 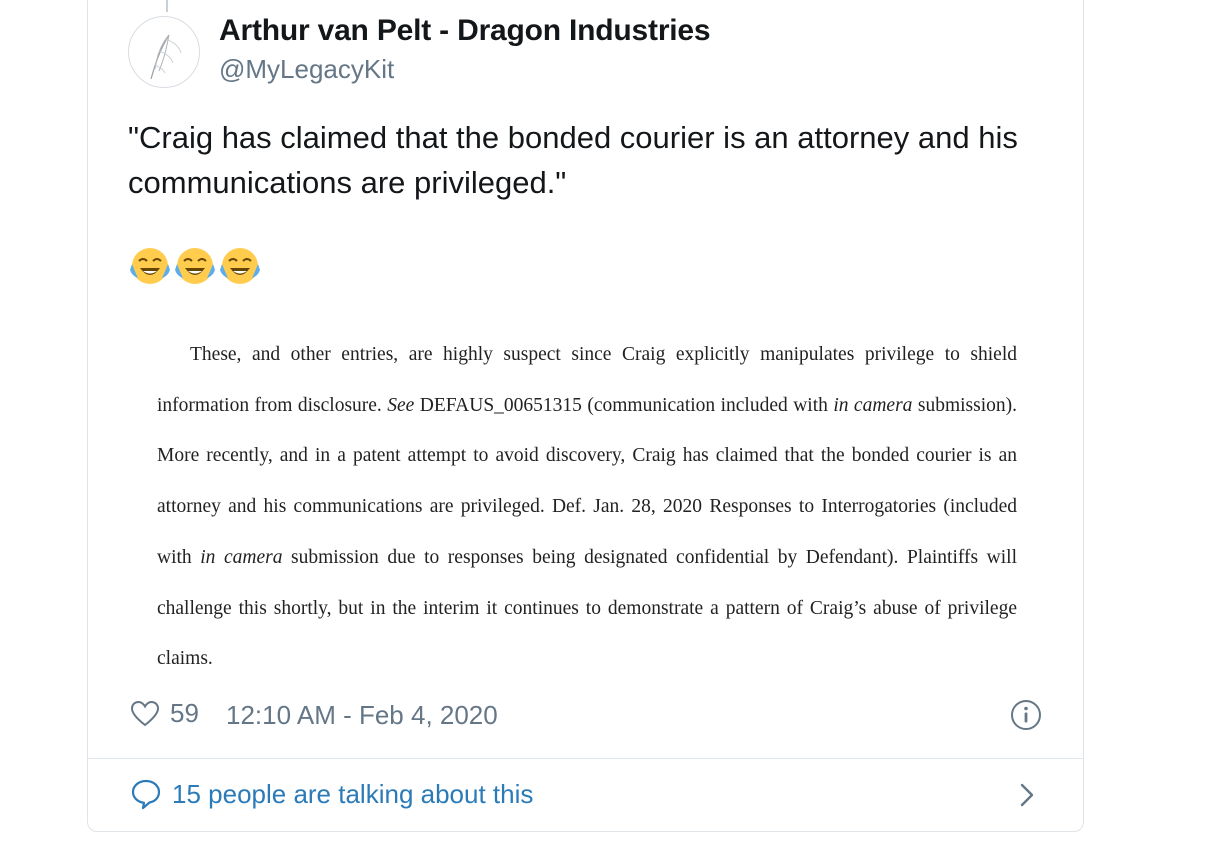 What do you see at coordinates (306, 69) in the screenshot?
I see `author-handle: @MyLegacyKit` at bounding box center [306, 69].